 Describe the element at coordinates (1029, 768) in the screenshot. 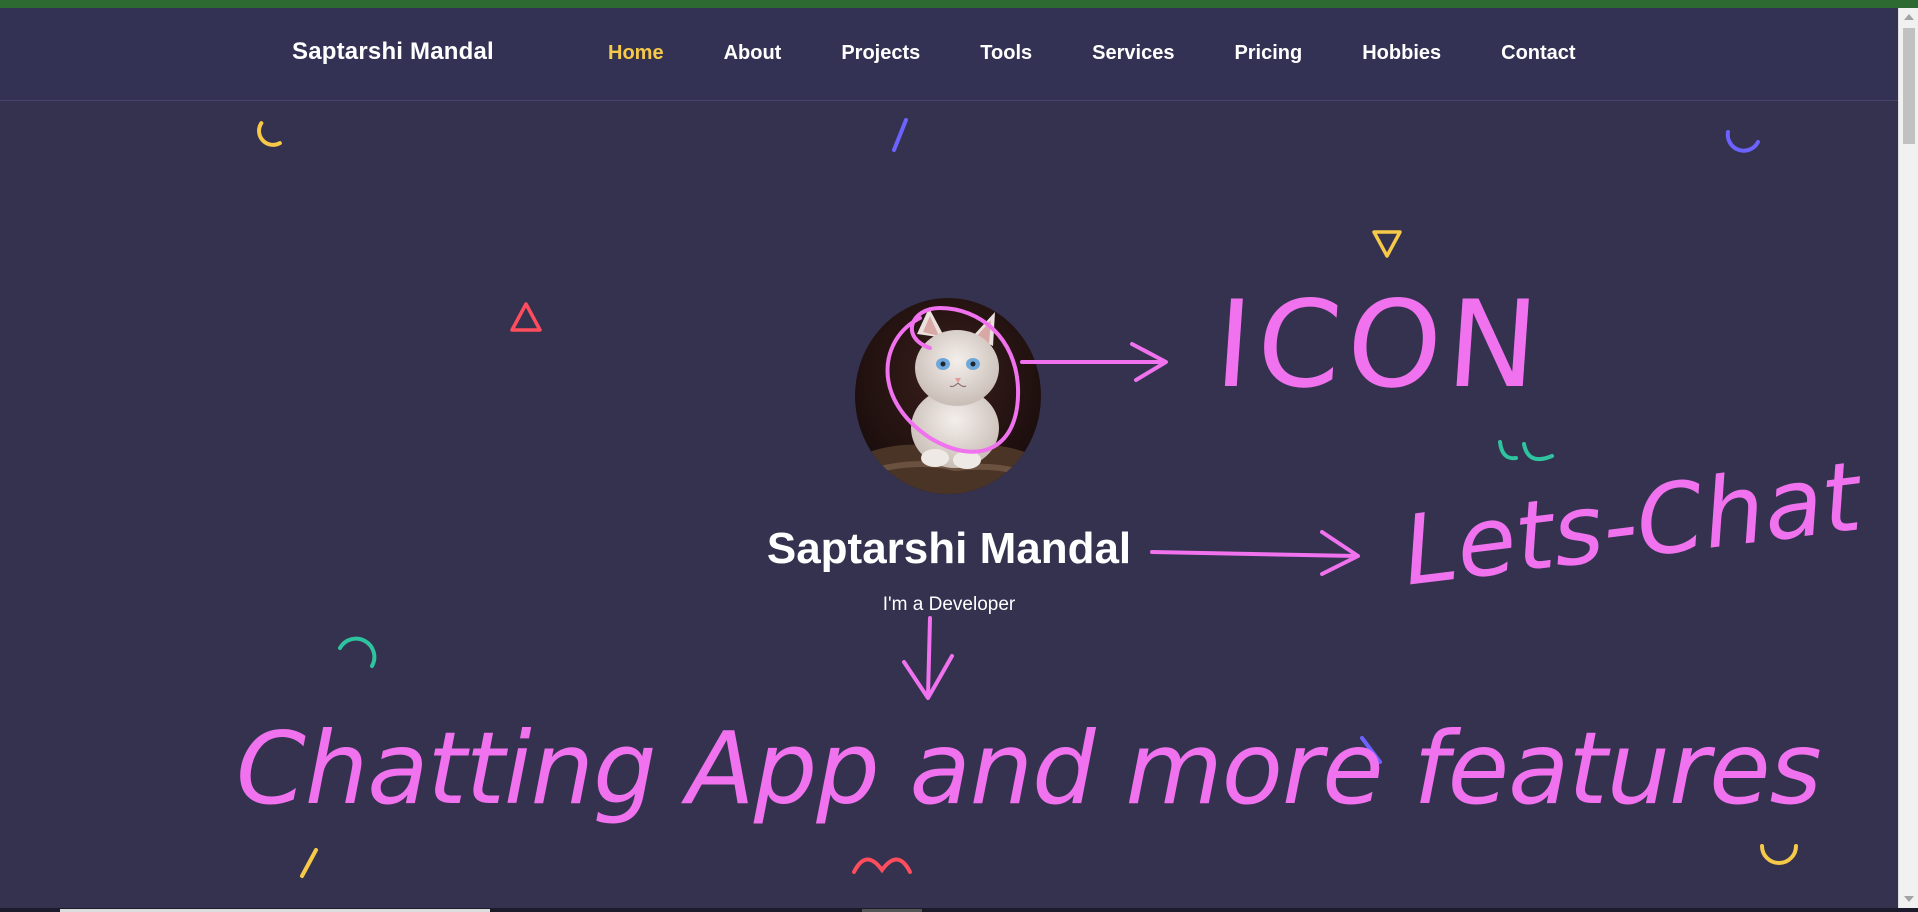

I see `annotation-feature-note: Chatting App and more features` at that location.